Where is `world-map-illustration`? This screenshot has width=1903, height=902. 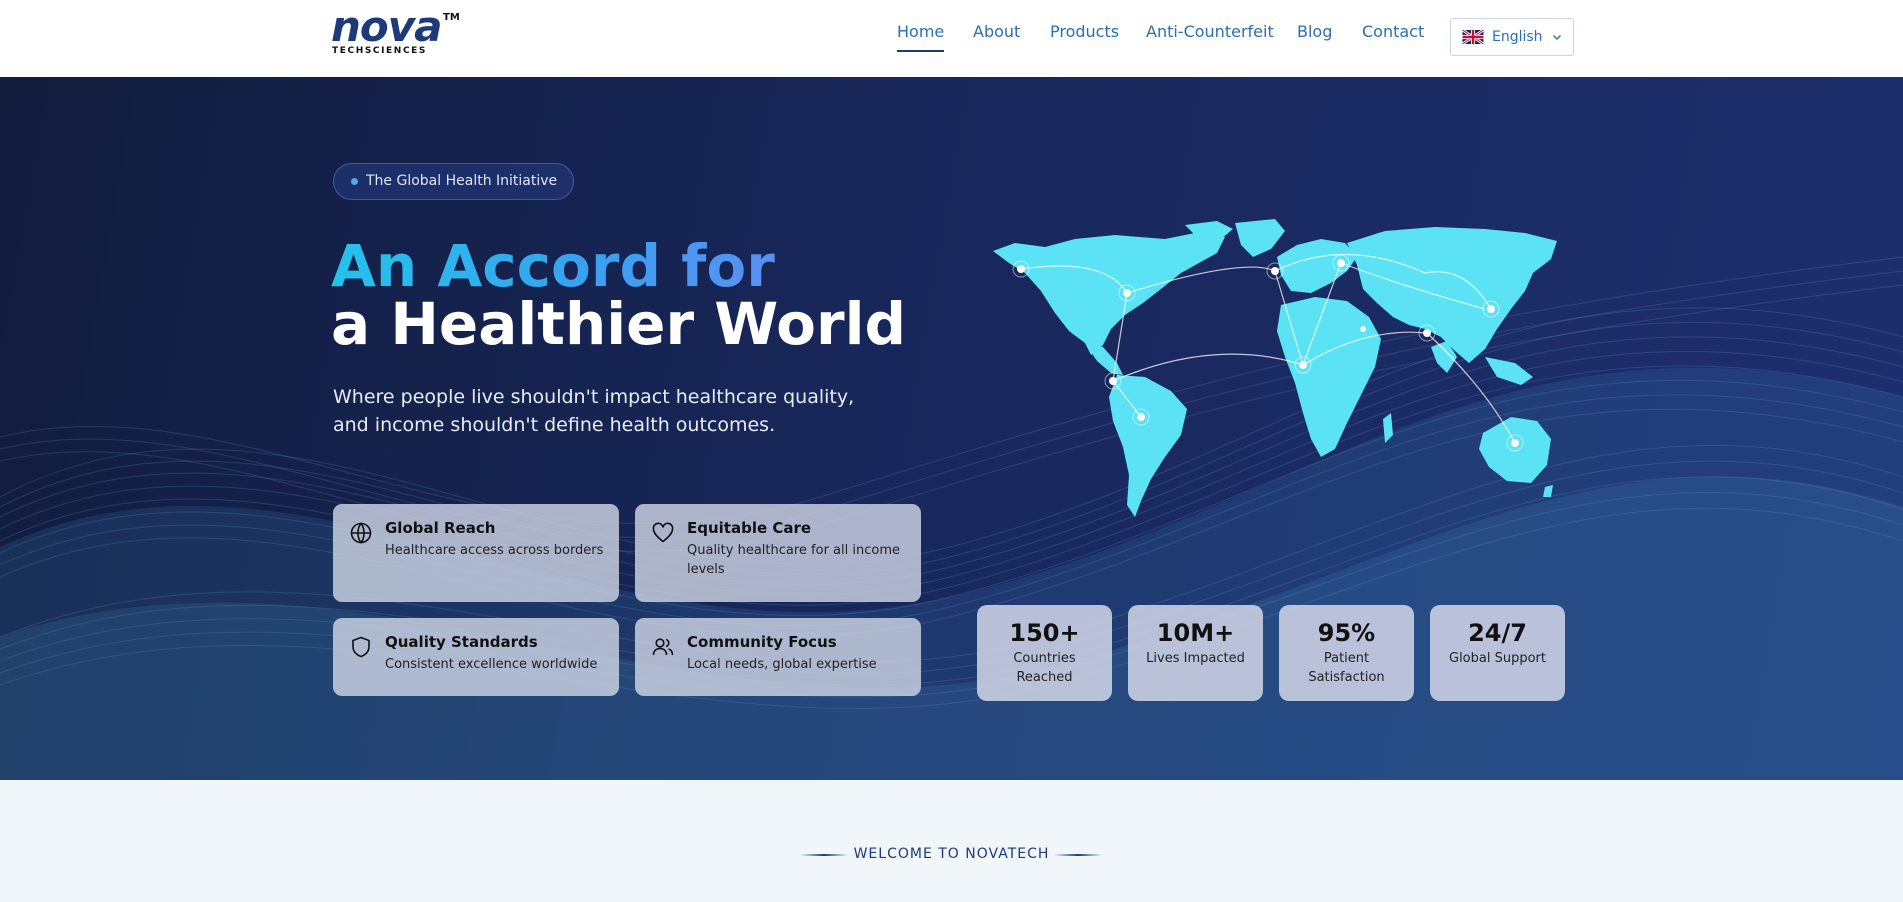
world-map-illustration is located at coordinates (1275, 368).